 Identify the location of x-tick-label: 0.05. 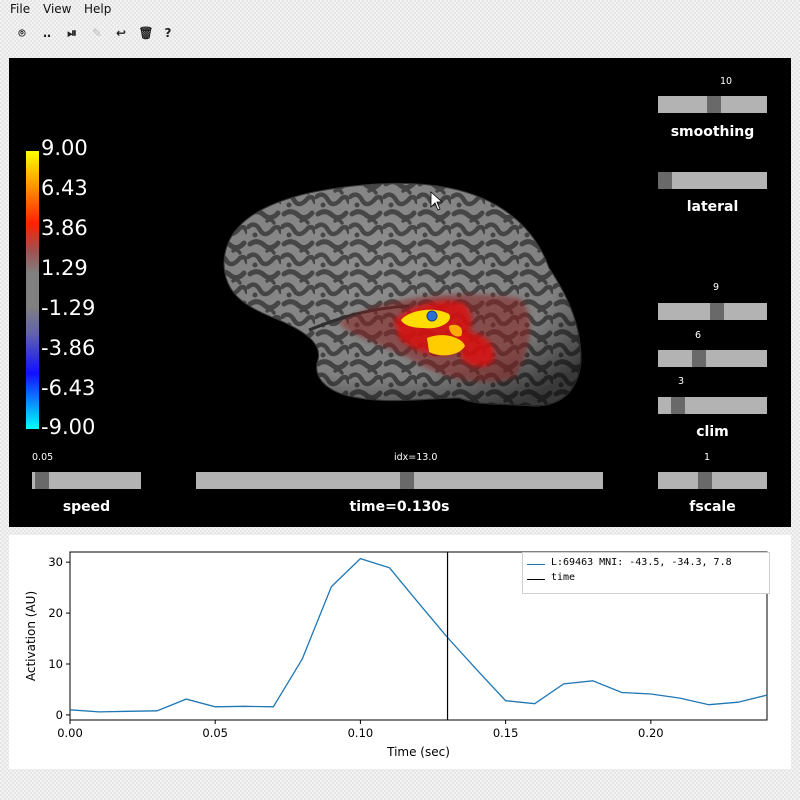
(215, 733).